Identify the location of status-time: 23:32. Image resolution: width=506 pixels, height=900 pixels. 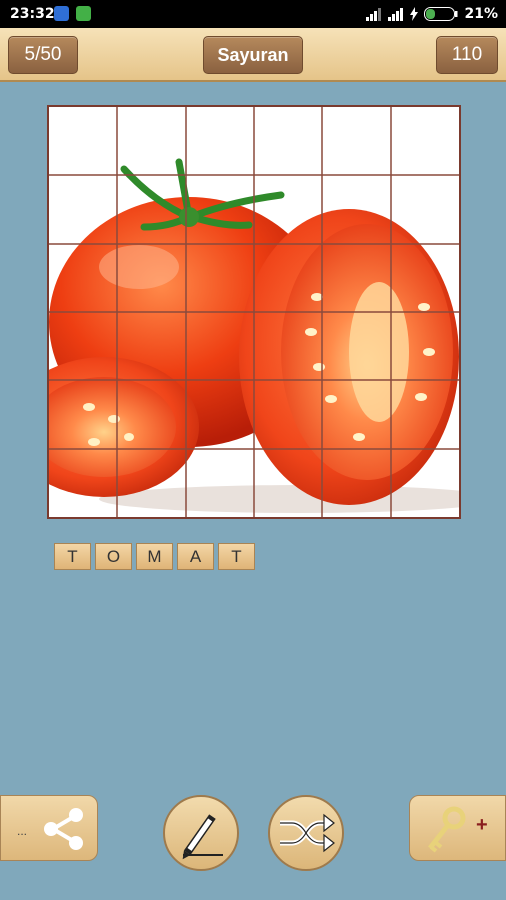
(32, 14).